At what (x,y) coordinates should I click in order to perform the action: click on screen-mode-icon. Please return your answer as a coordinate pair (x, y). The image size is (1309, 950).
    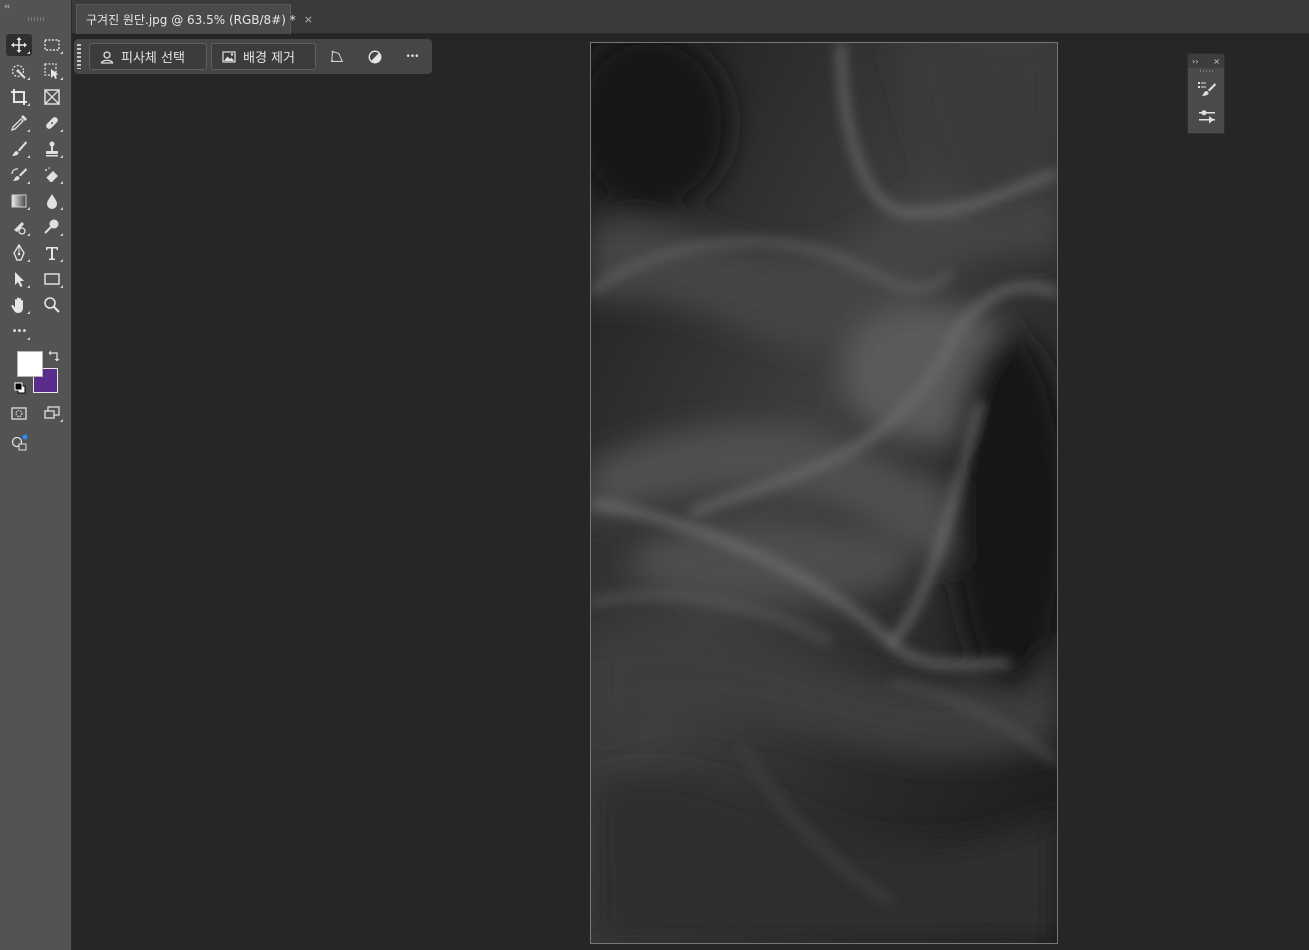
    Looking at the image, I should click on (52, 412).